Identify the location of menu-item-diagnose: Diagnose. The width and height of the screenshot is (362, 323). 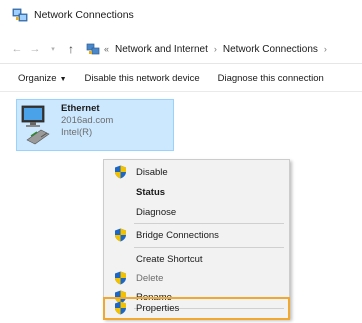
(196, 212).